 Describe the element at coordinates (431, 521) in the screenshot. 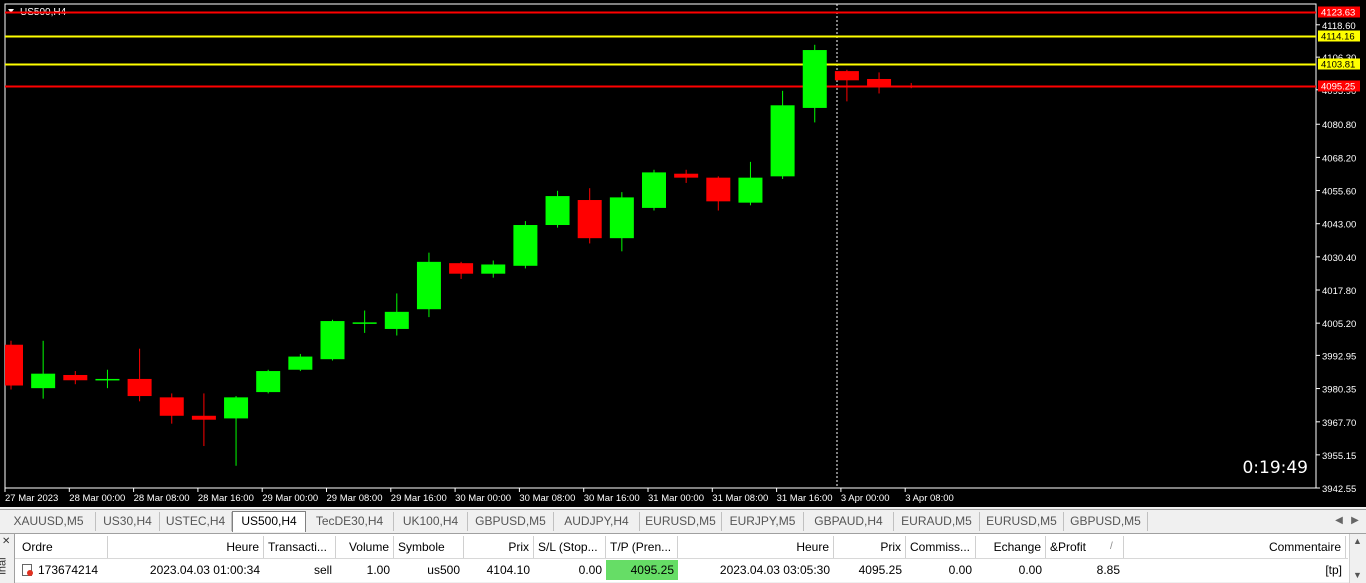

I see `chart-tab: UK100,H4` at that location.